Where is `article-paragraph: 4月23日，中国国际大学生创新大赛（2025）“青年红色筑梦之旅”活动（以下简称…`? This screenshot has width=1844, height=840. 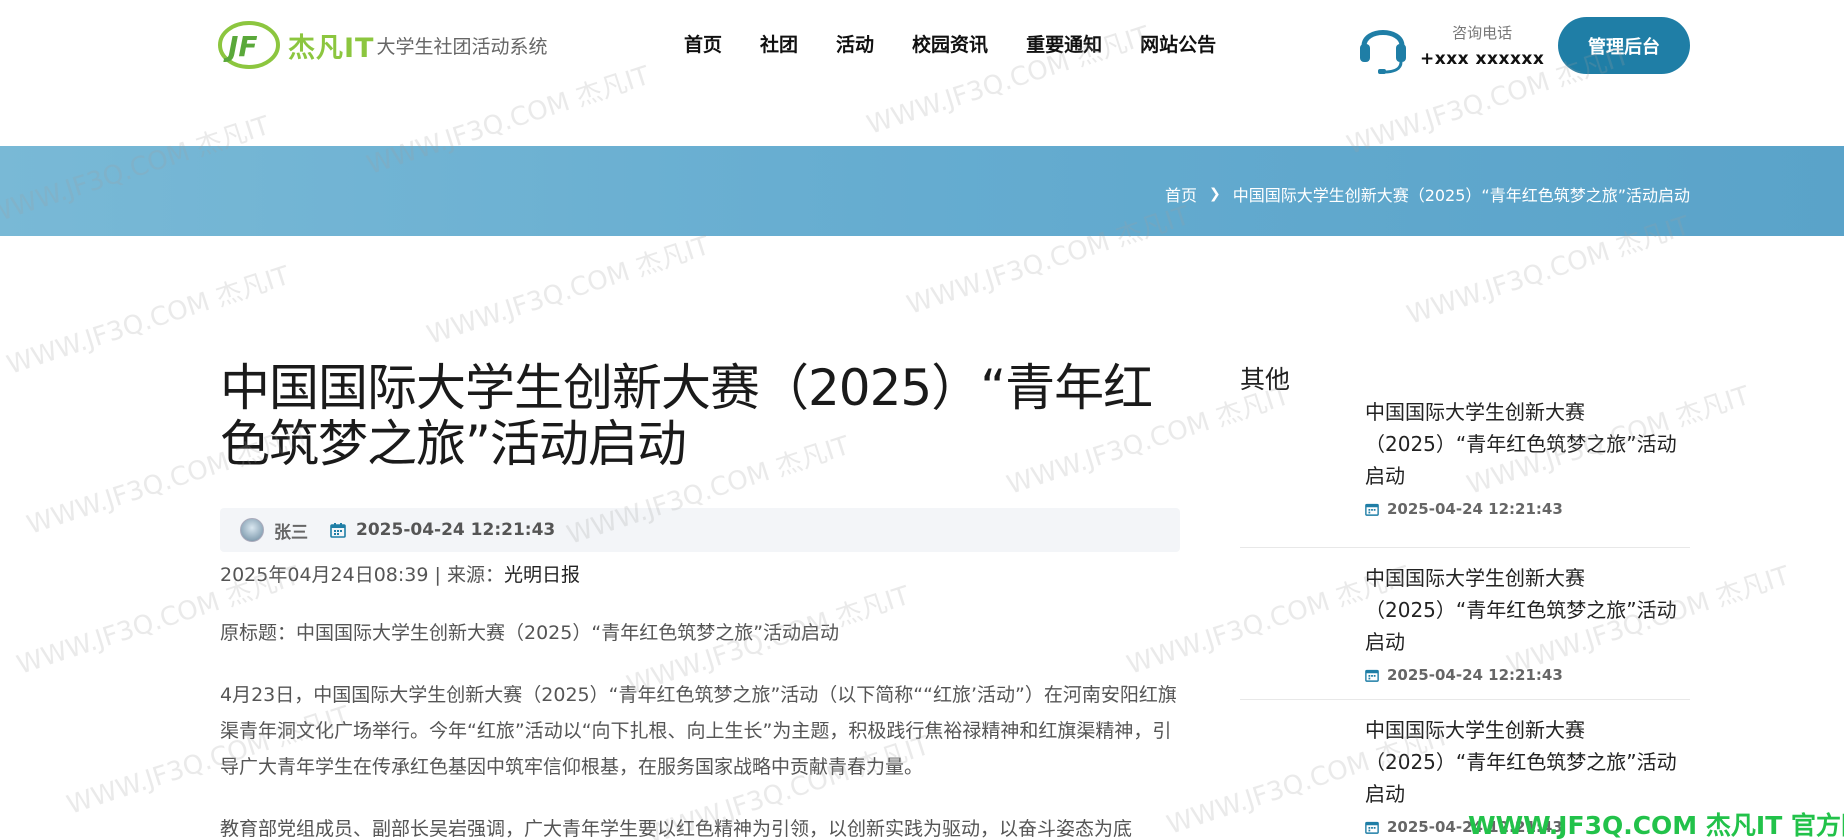 article-paragraph: 4月23日，中国国际大学生创新大赛（2025）“青年红色筑梦之旅”活动（以下简称… is located at coordinates (698, 731).